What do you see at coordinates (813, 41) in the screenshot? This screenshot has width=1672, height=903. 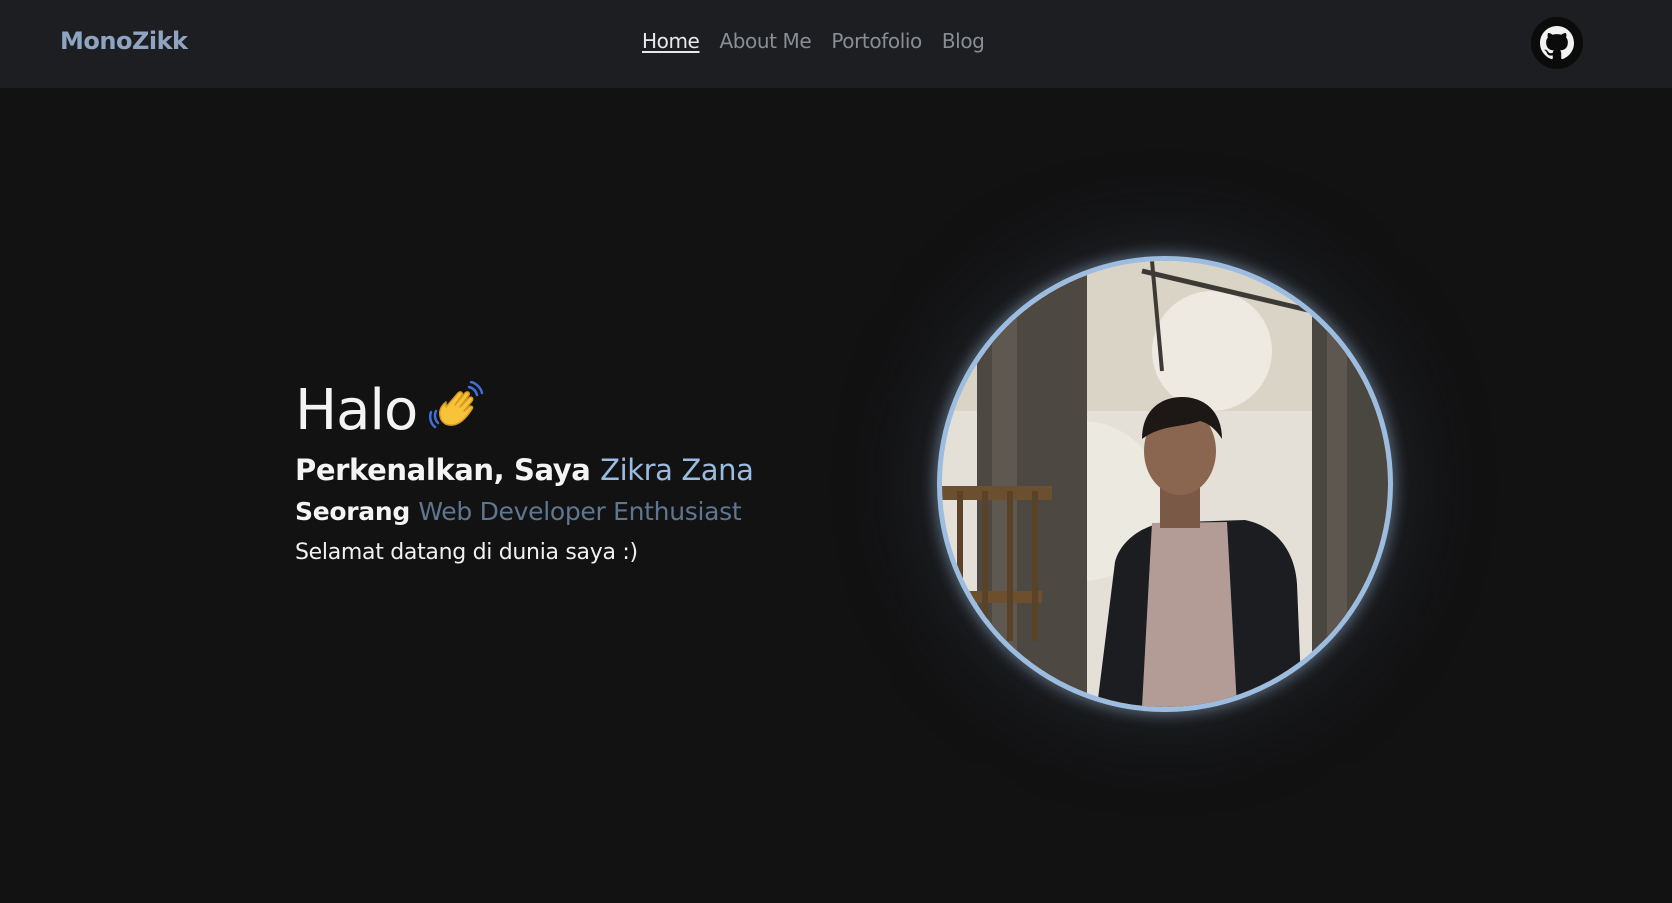 I see `nav-links: Home About Me Portofolio Blog` at bounding box center [813, 41].